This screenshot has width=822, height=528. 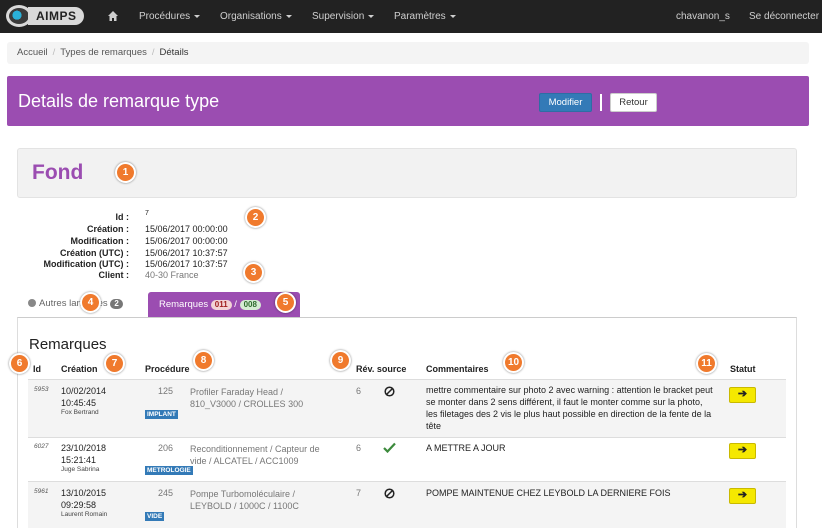 What do you see at coordinates (565, 102) in the screenshot?
I see `modify-button: Modifier` at bounding box center [565, 102].